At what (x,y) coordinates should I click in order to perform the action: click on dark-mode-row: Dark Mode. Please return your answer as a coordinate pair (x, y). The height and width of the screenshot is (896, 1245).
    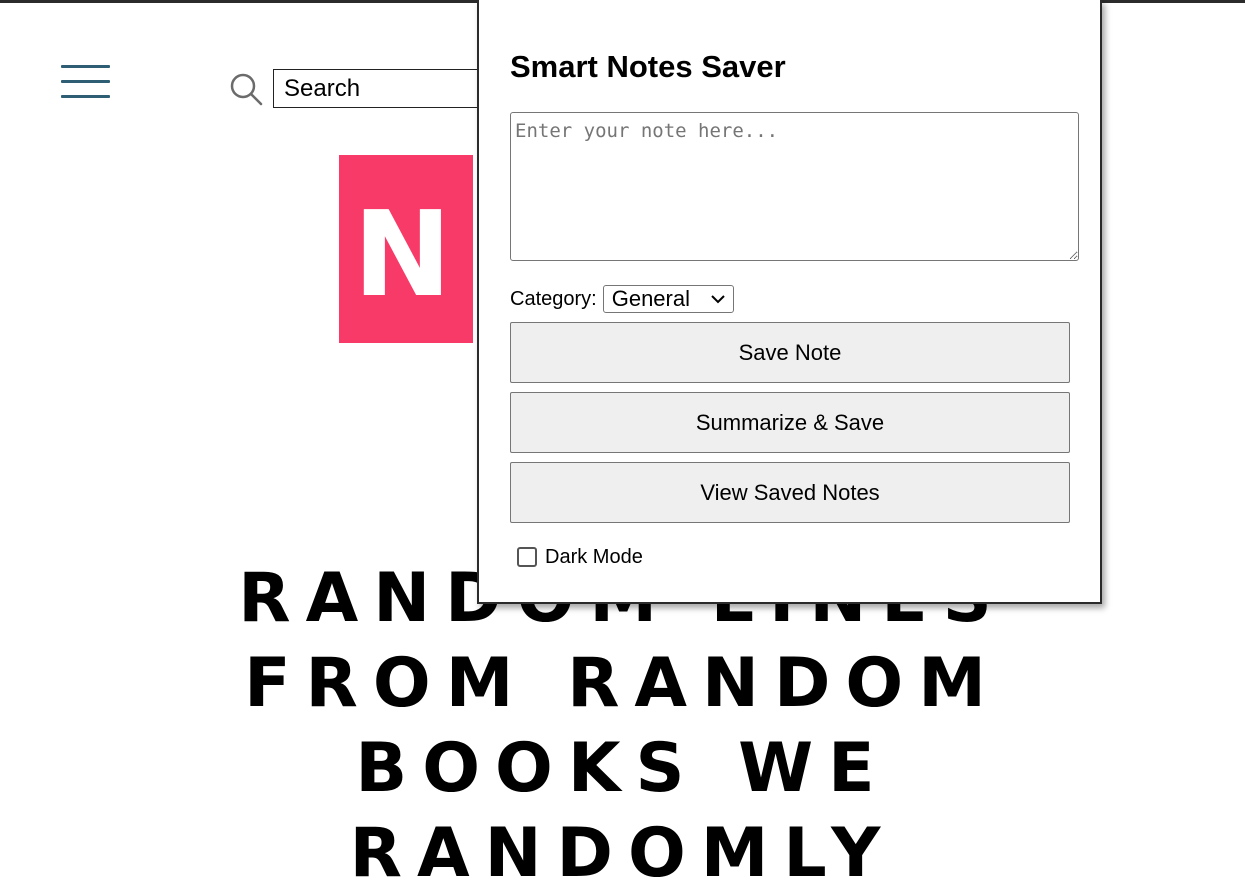
    Looking at the image, I should click on (580, 557).